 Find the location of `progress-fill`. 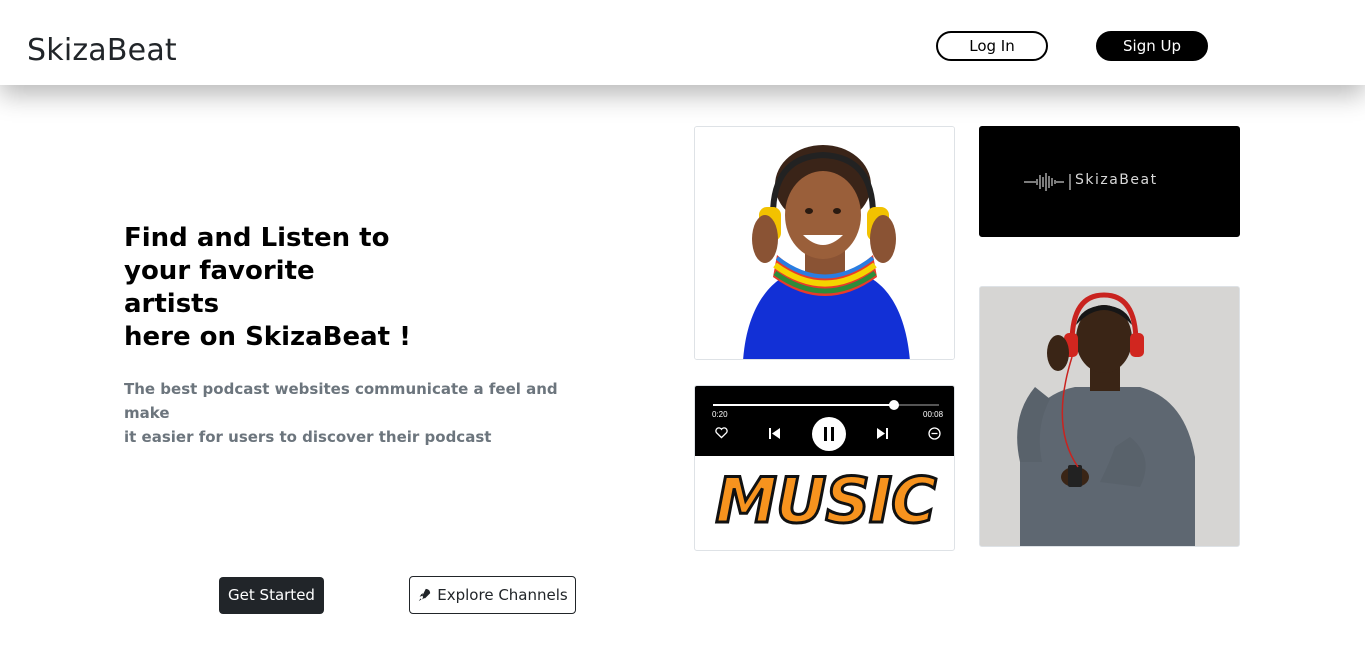

progress-fill is located at coordinates (803, 405).